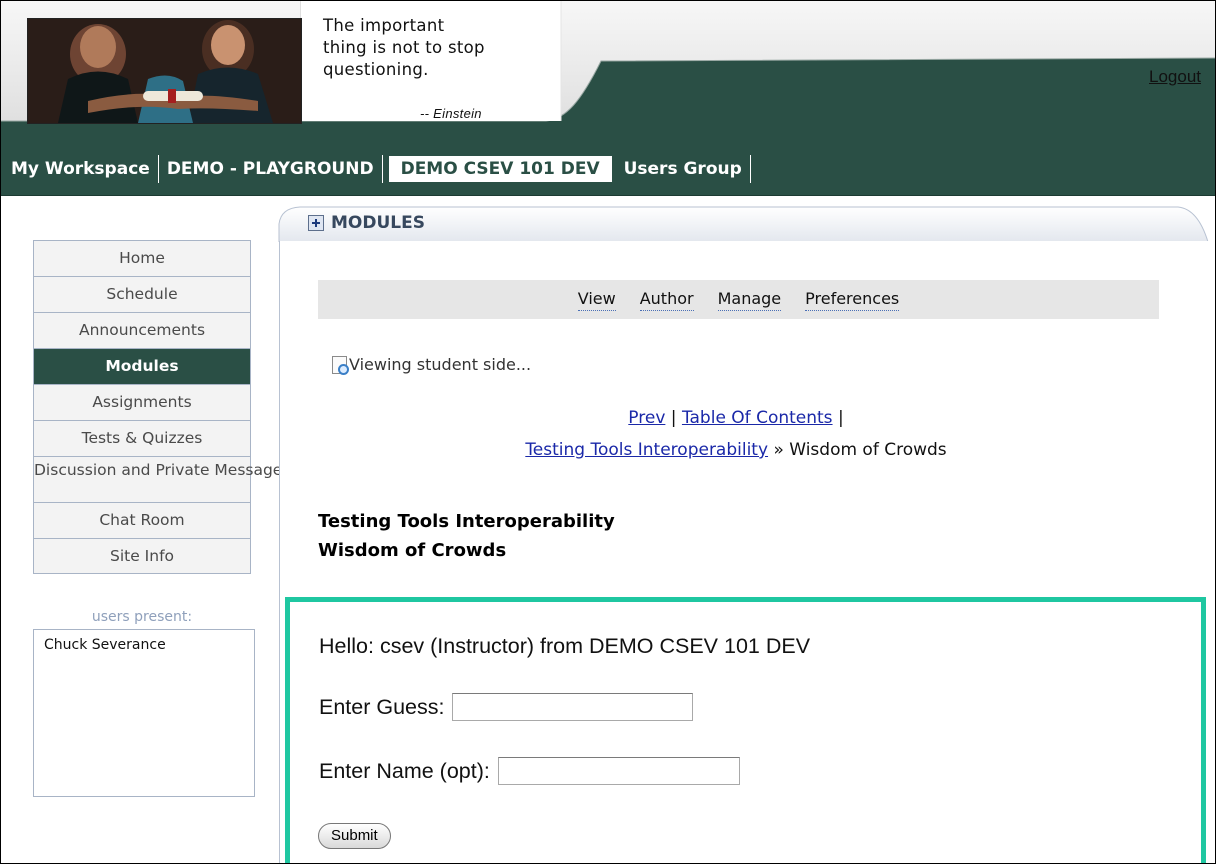 This screenshot has width=1216, height=864. I want to click on breadcrumb-current: Wisdom of Crowds, so click(868, 450).